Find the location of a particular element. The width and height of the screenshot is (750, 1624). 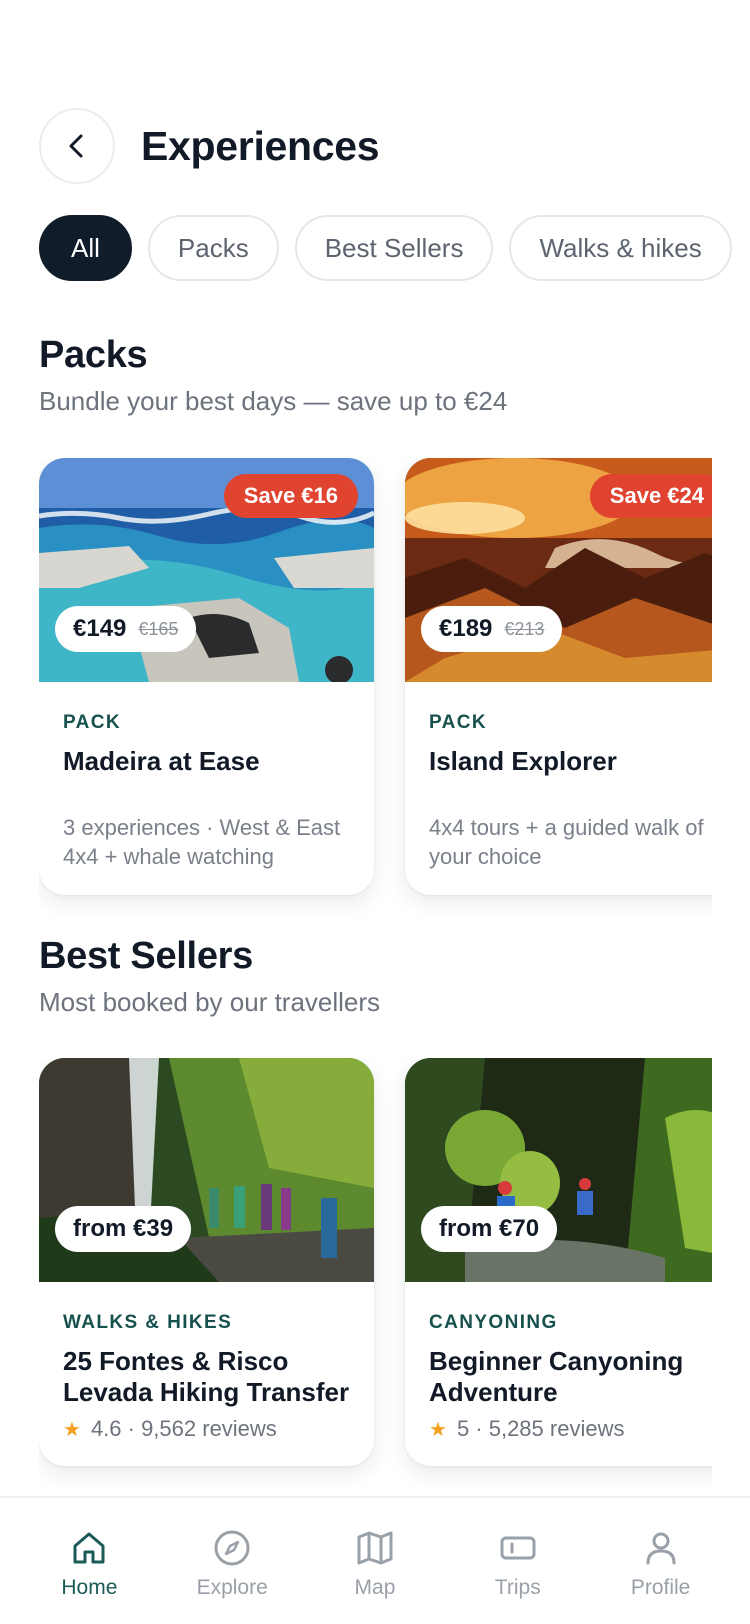

card-image: from €39 is located at coordinates (206, 1170).